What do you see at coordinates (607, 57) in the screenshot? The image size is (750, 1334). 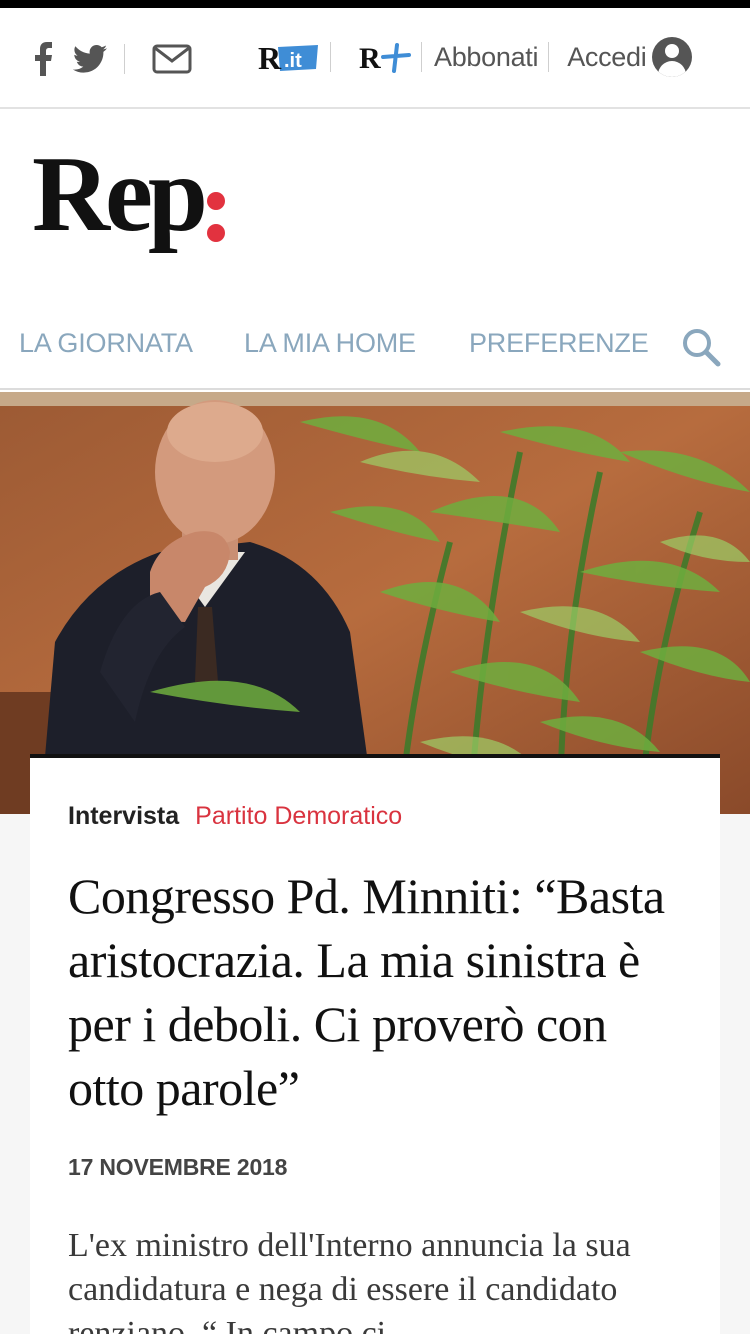 I see `accedi-link: Accedi` at bounding box center [607, 57].